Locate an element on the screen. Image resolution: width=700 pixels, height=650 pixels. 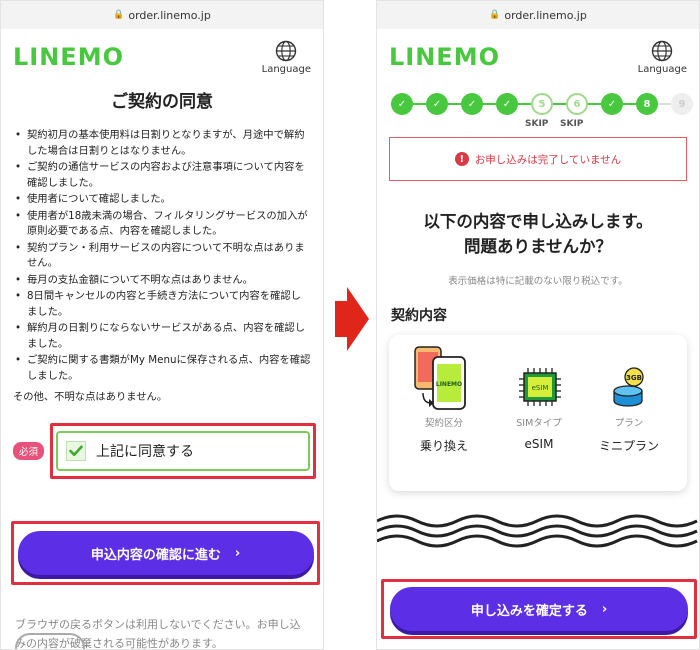
proceed-to-confirm-button: 申込内容の確認に進む › is located at coordinates (165, 553).